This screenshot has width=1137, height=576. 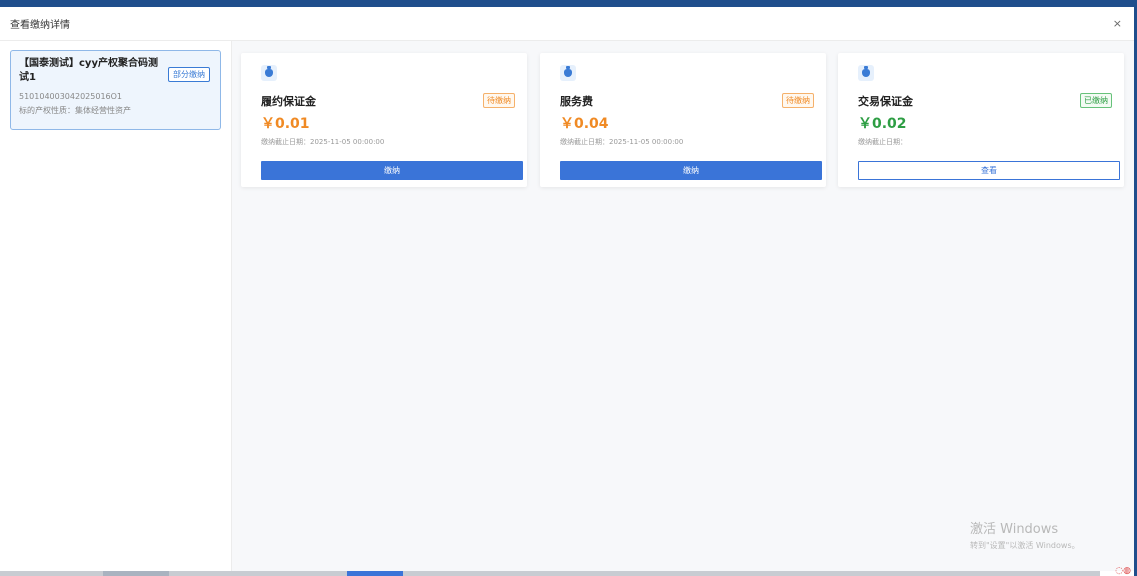 I want to click on asset-status-badge: 部分缴纳, so click(x=189, y=74).